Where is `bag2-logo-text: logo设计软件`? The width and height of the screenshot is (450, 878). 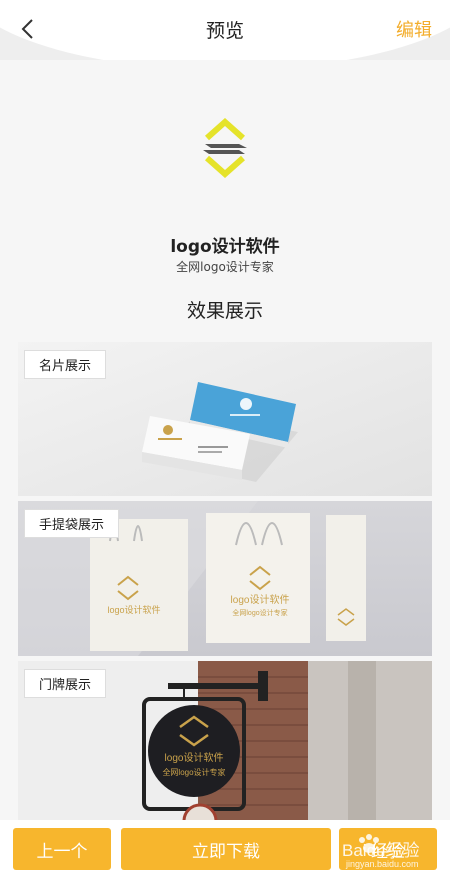 bag2-logo-text: logo设计软件 is located at coordinates (260, 599).